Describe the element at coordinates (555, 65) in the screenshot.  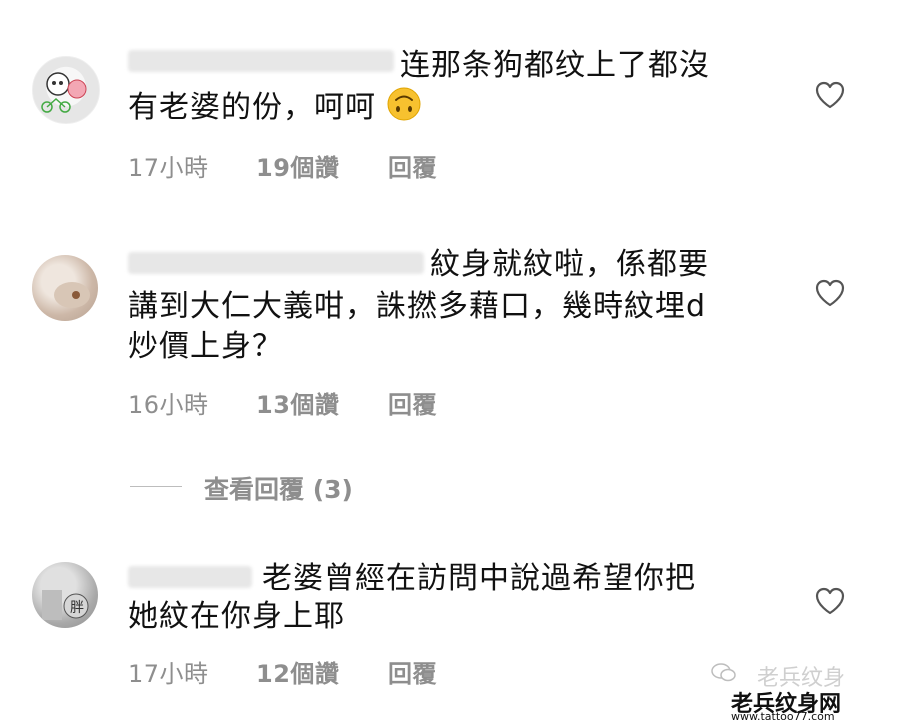
I see `comment-text: 连那条狗都纹上了都沒` at that location.